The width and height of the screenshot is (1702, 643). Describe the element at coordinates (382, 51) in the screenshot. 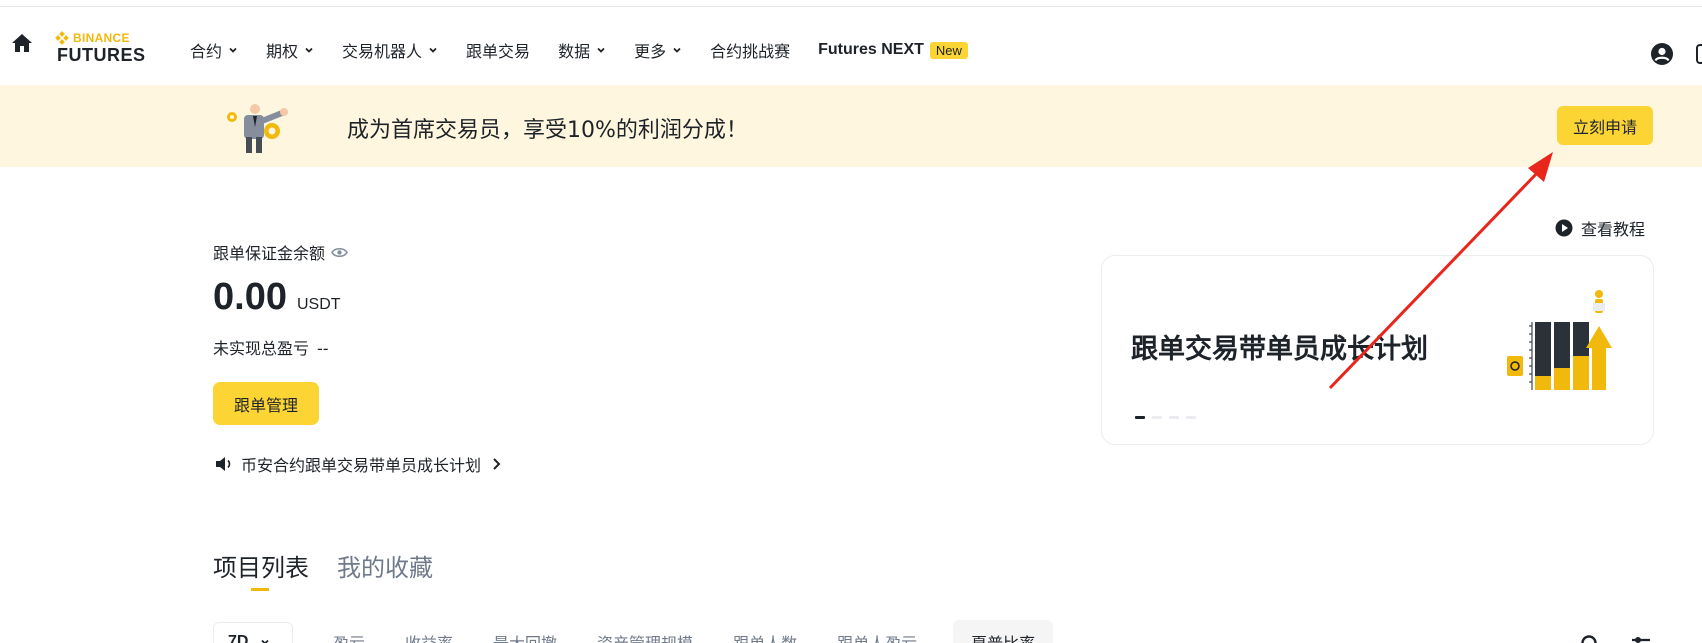

I see `nav-item-label: 交易机器人` at that location.